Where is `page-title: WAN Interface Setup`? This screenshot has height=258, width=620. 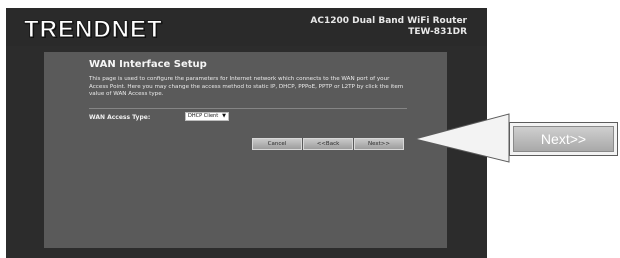
page-title: WAN Interface Setup is located at coordinates (148, 64).